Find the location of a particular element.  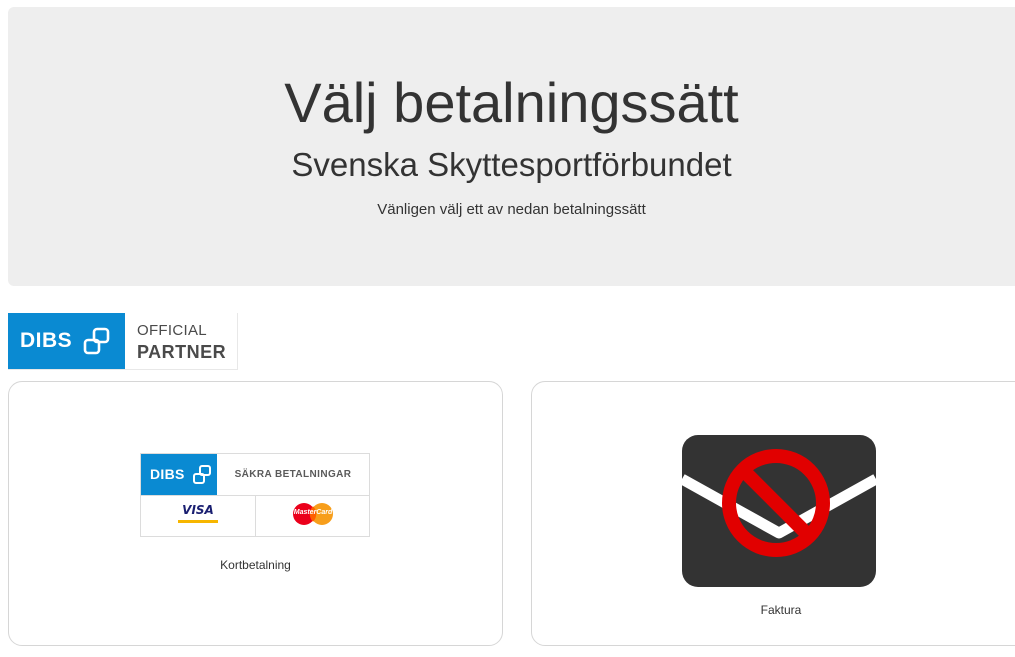

partner-official-text: OFFICIAL is located at coordinates (172, 330).